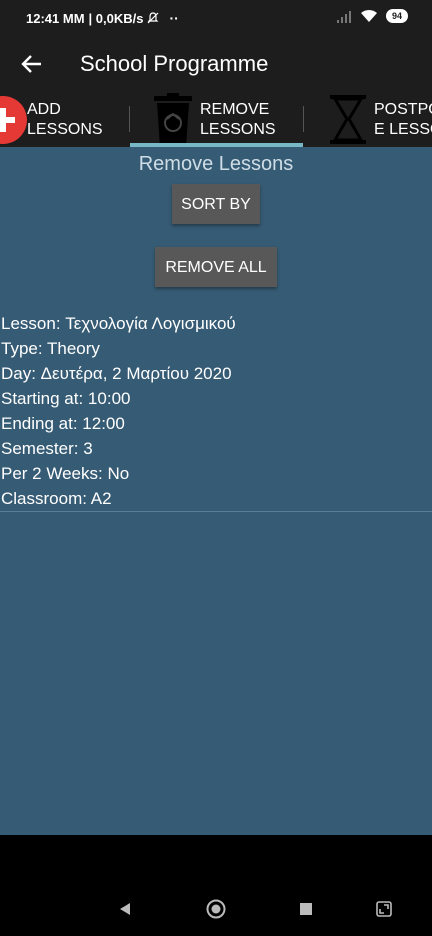  What do you see at coordinates (216, 164) in the screenshot?
I see `section-title: Remove Lessons` at bounding box center [216, 164].